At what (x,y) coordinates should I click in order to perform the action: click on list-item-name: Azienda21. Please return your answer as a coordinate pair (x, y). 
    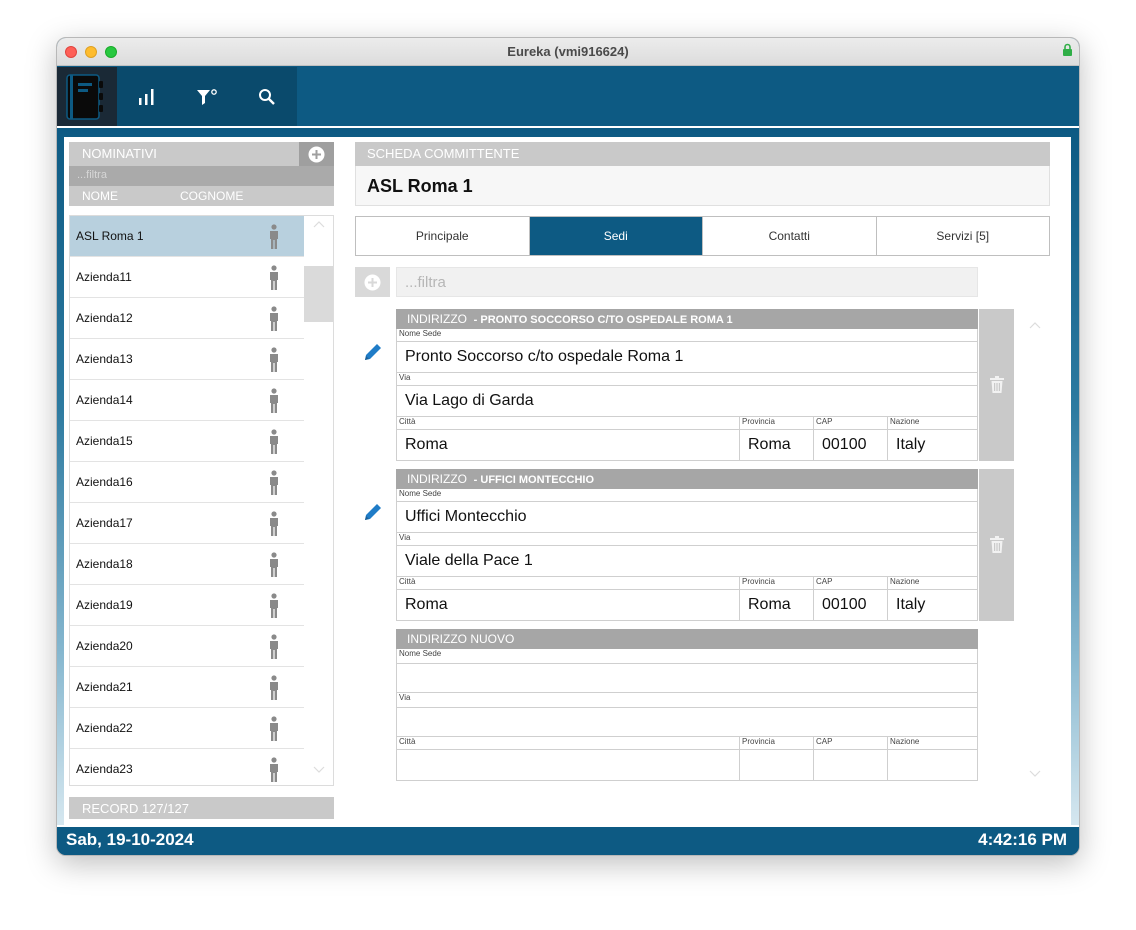
    Looking at the image, I should click on (104, 687).